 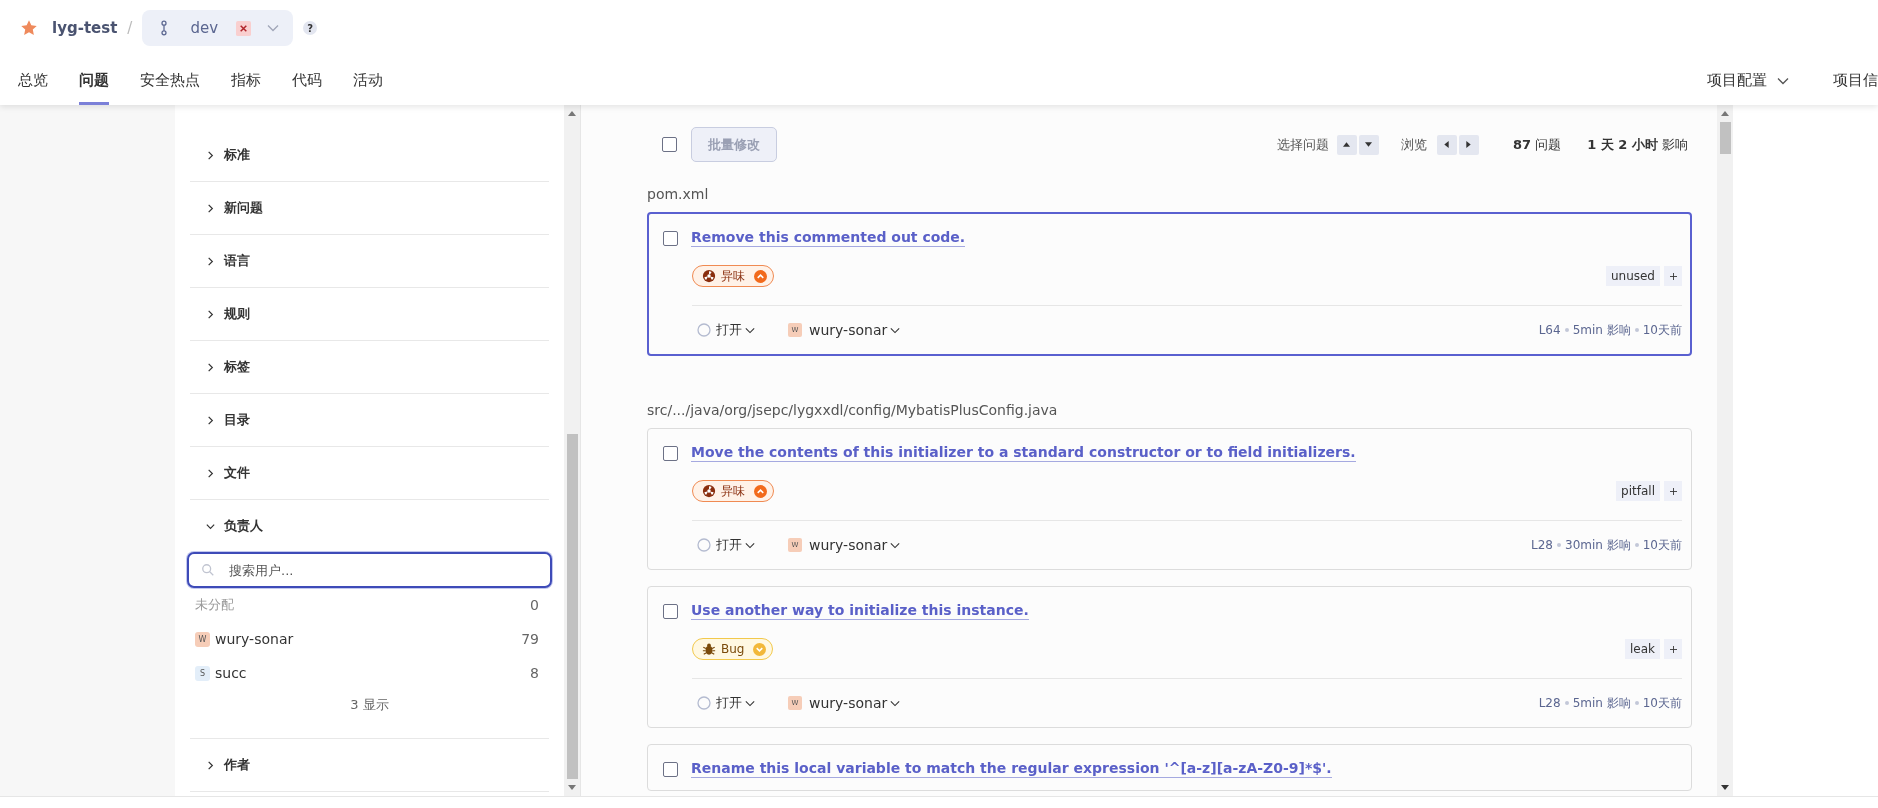 I want to click on facet-title: 语言, so click(x=237, y=261).